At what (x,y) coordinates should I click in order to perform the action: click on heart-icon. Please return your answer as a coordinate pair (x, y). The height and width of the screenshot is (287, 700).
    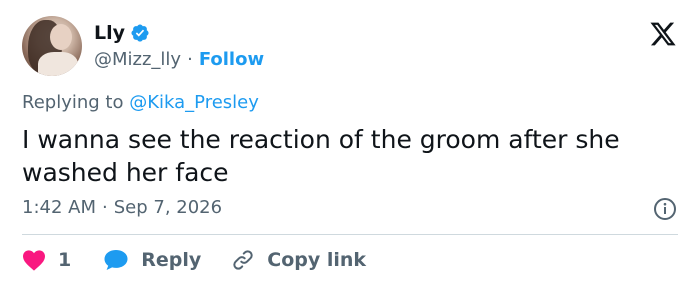
    Looking at the image, I should click on (34, 260).